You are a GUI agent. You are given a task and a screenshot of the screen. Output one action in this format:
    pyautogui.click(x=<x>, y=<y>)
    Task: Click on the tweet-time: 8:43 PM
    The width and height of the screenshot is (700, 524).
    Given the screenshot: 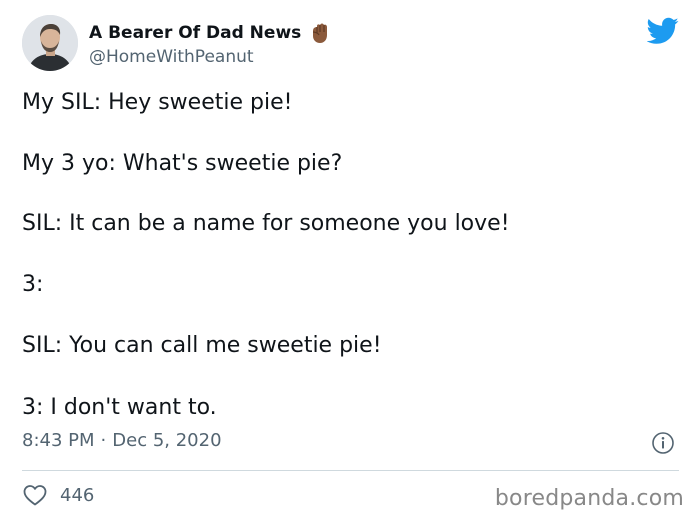 What is the action you would take?
    pyautogui.click(x=58, y=440)
    